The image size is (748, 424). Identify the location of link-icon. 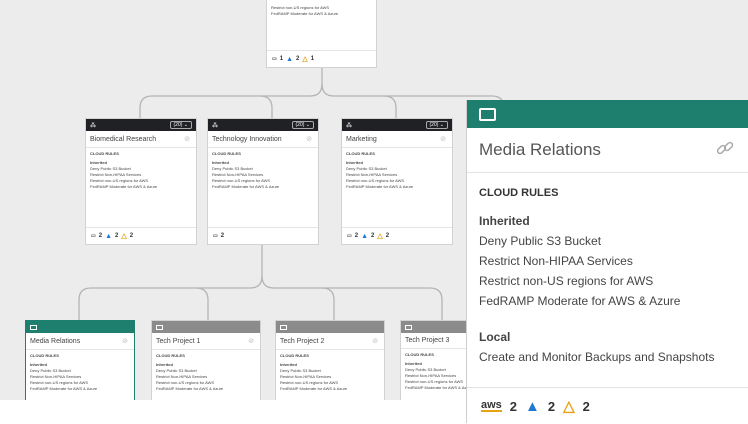
(725, 150).